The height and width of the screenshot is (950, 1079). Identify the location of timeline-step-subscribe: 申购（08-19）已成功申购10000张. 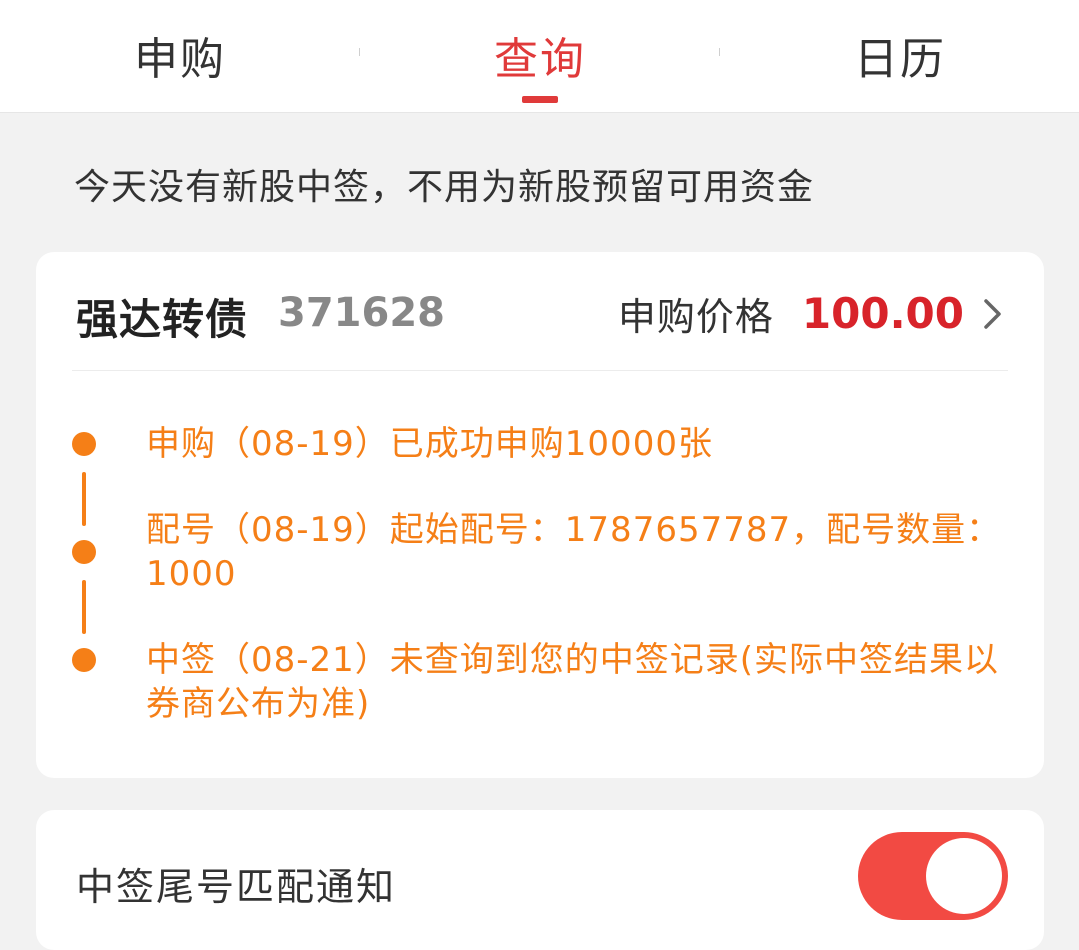
(429, 444).